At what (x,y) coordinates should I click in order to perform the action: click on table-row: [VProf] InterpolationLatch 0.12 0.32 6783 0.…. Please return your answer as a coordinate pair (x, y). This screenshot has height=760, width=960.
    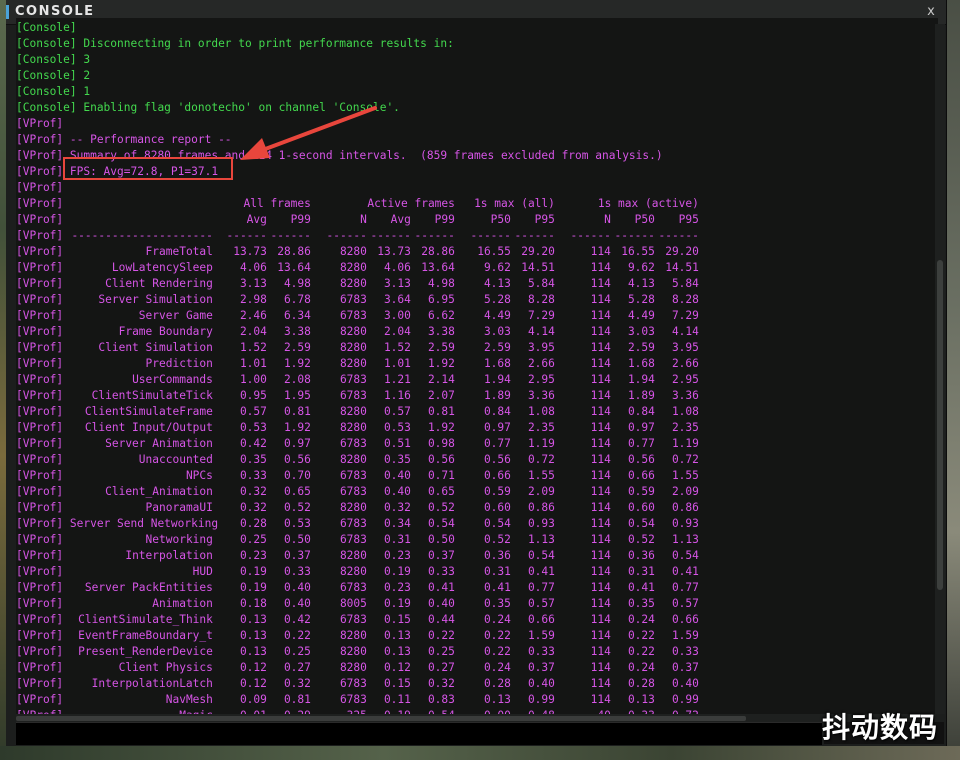
    Looking at the image, I should click on (357, 684).